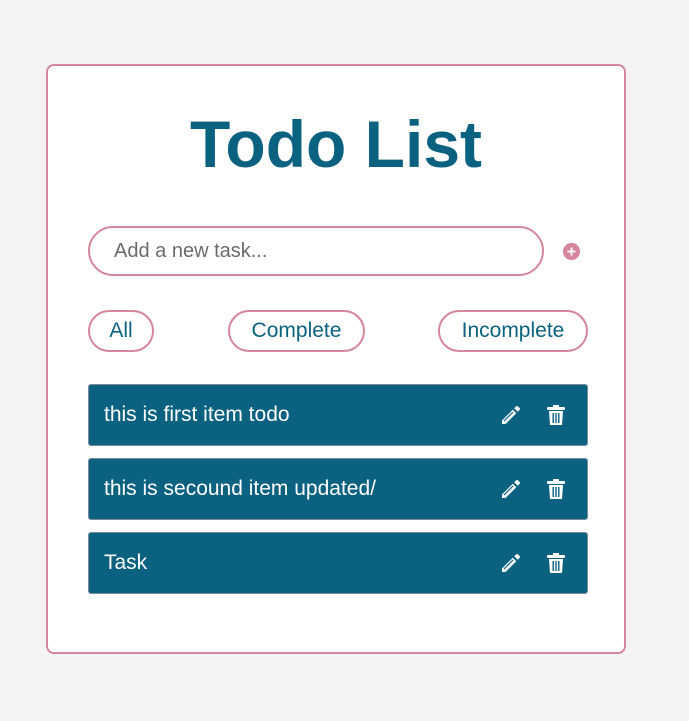 The image size is (689, 721). What do you see at coordinates (316, 251) in the screenshot?
I see `new-task-input` at bounding box center [316, 251].